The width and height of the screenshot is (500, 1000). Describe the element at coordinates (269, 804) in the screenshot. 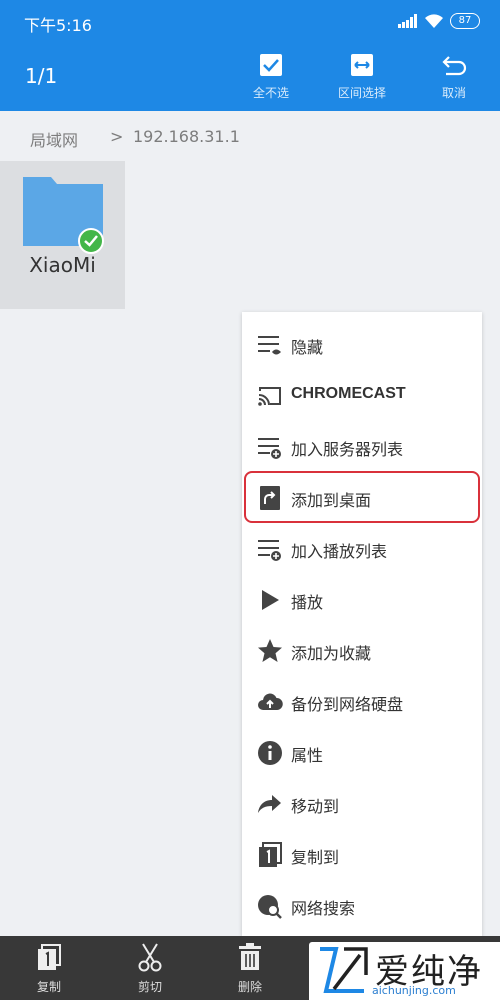

I see `share-arrow-icon` at that location.